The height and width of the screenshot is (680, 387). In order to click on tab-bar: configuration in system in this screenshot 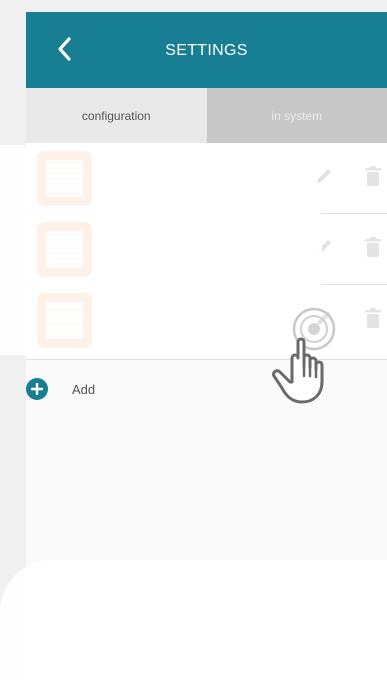, I will do `click(206, 115)`.